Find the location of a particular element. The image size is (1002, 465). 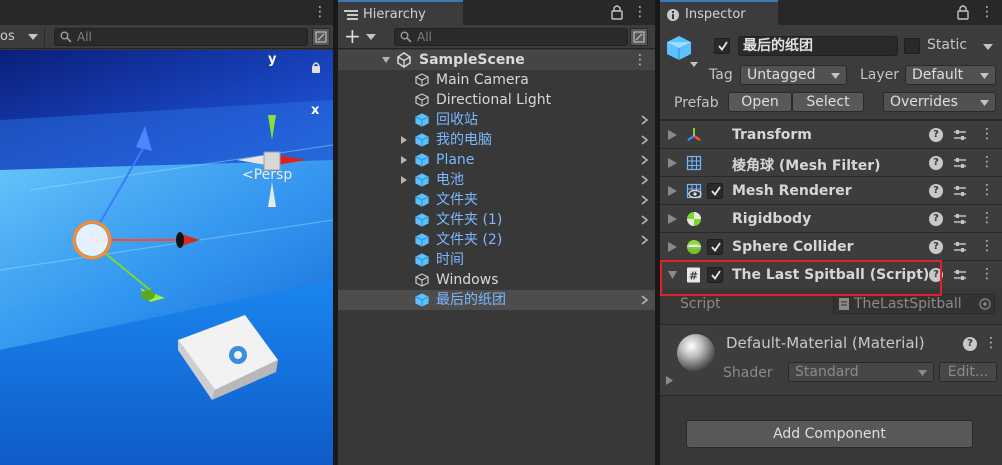

layer-dropdown: Default is located at coordinates (950, 75).